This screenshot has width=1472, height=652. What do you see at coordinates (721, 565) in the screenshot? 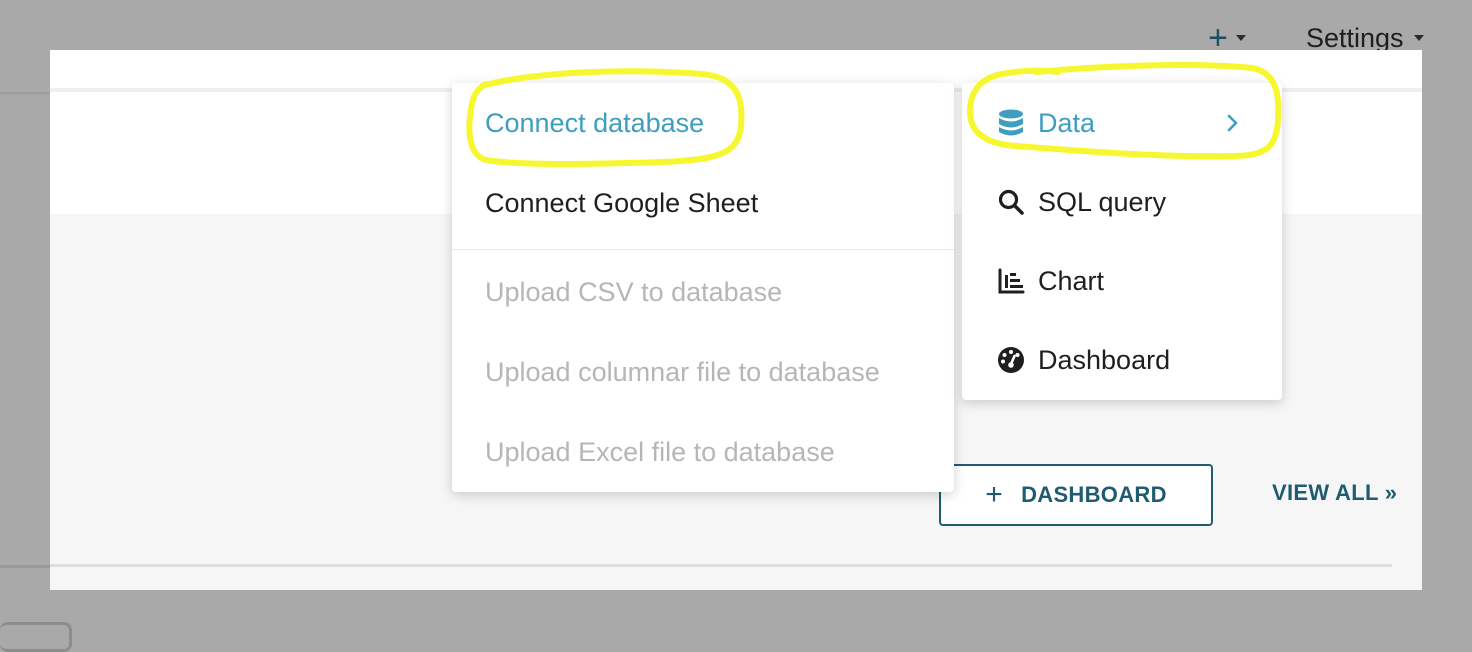
I see `panel-bottom-divider` at bounding box center [721, 565].